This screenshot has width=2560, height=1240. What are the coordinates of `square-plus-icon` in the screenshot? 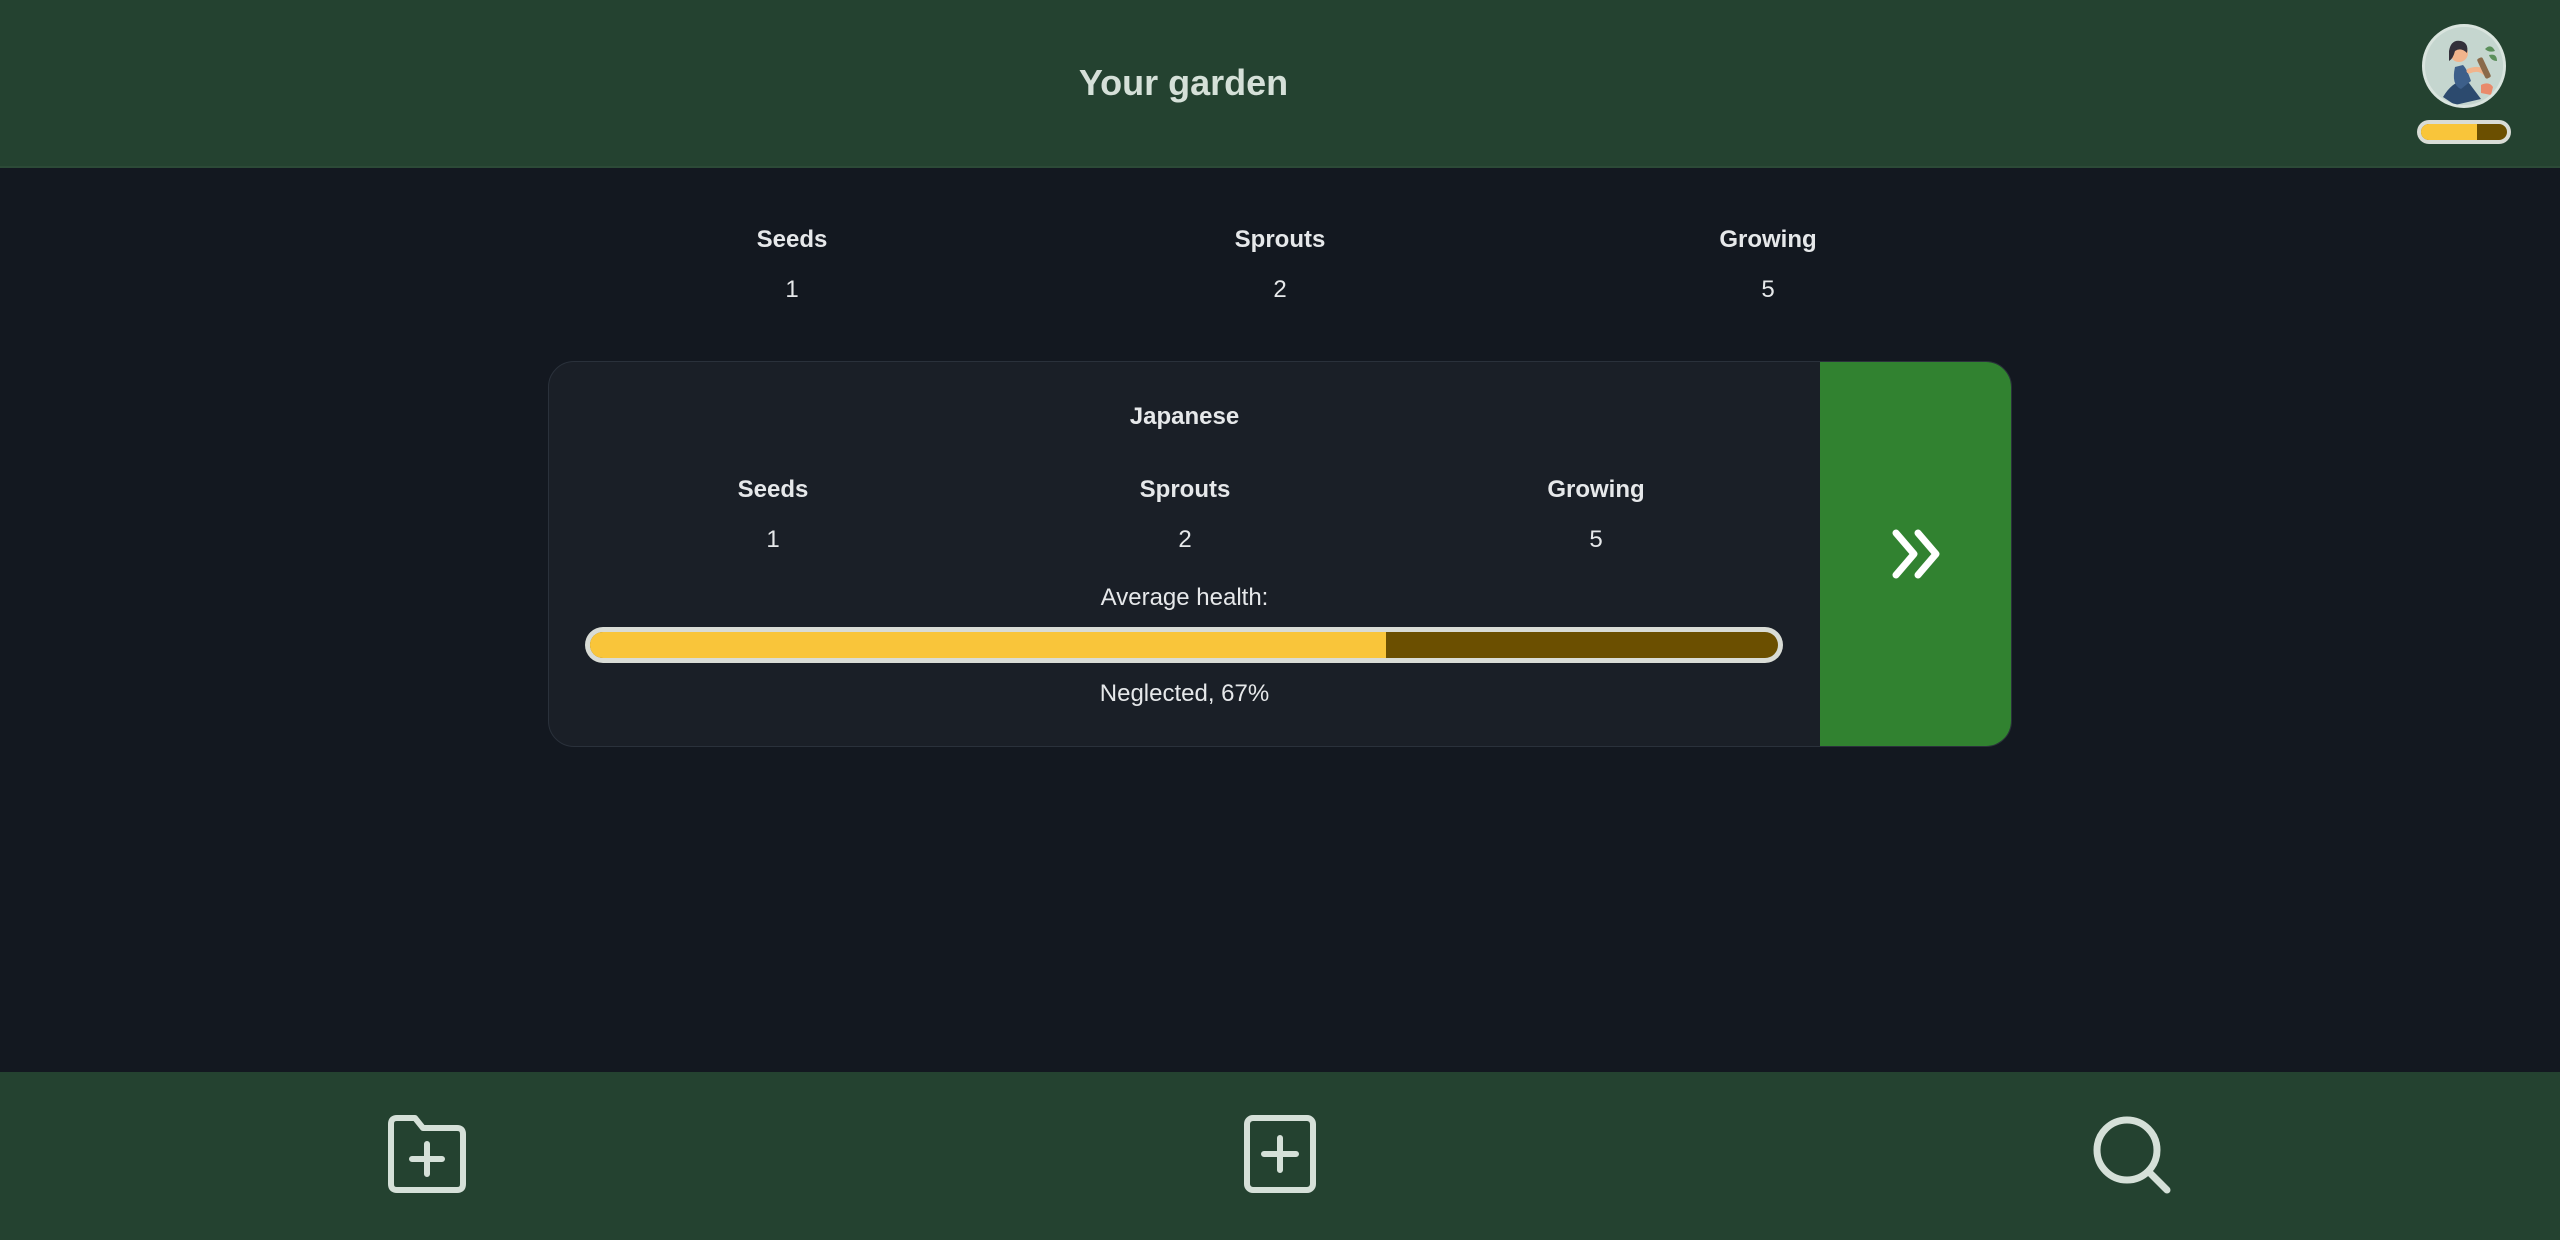 It's located at (1280, 1154).